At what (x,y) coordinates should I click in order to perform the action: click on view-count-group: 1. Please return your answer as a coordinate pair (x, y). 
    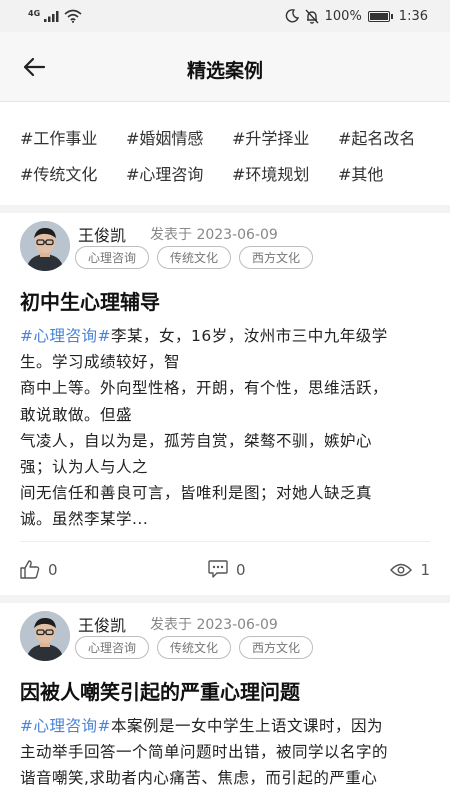
    Looking at the image, I should click on (410, 570).